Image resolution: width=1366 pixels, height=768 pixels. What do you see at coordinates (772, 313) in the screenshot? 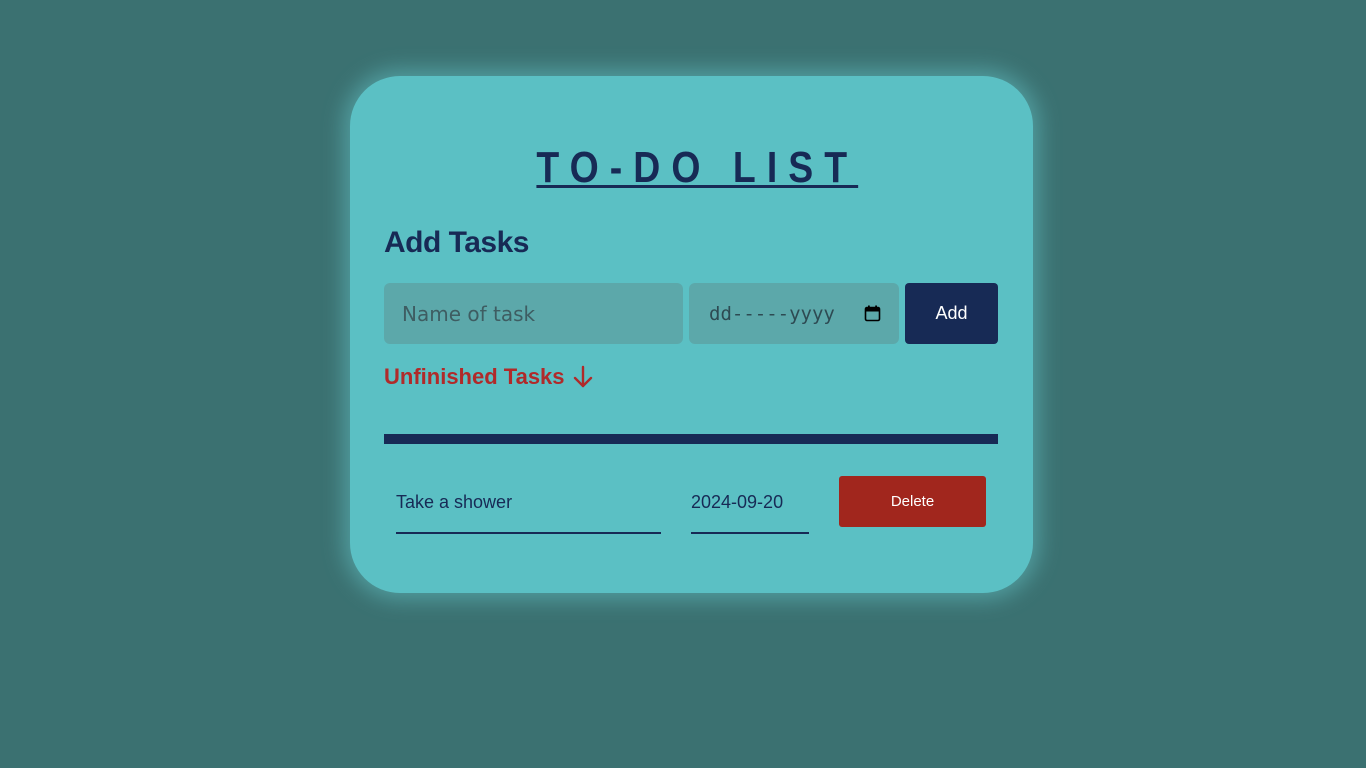
I see `date-placeholder: dd-----yyyy` at bounding box center [772, 313].